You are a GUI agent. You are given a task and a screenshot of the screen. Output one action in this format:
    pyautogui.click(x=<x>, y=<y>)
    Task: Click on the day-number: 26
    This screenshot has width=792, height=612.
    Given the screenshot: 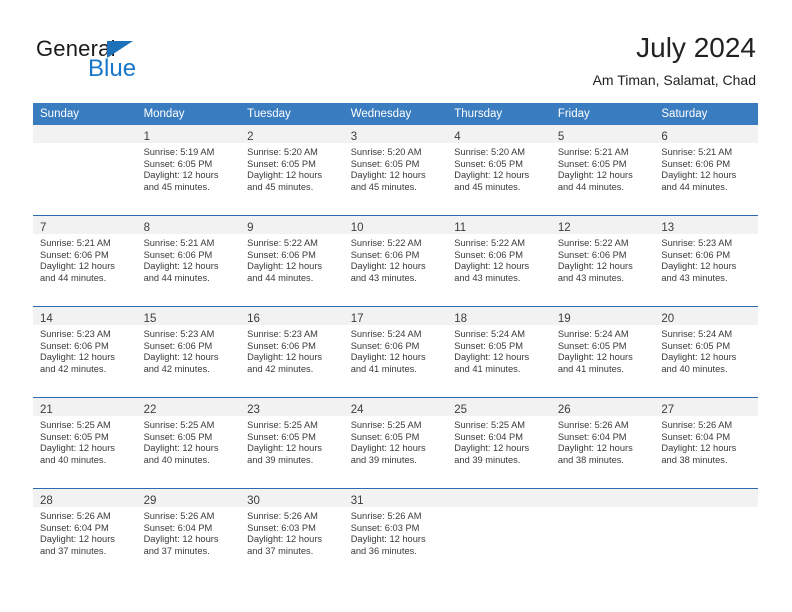 What is the action you would take?
    pyautogui.click(x=564, y=410)
    